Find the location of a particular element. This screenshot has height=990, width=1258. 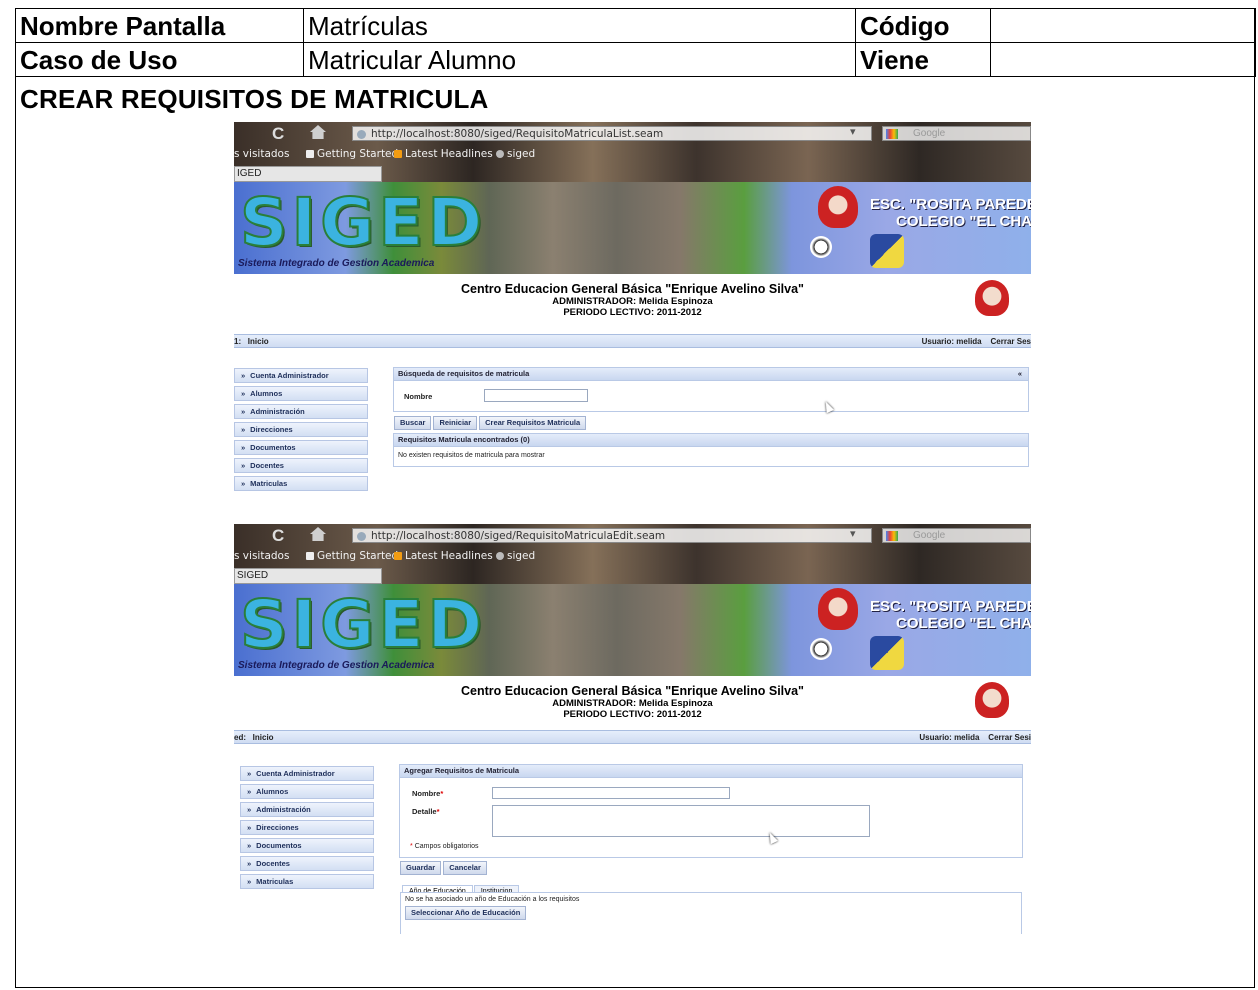

detalle-label: Detalle* is located at coordinates (426, 811).